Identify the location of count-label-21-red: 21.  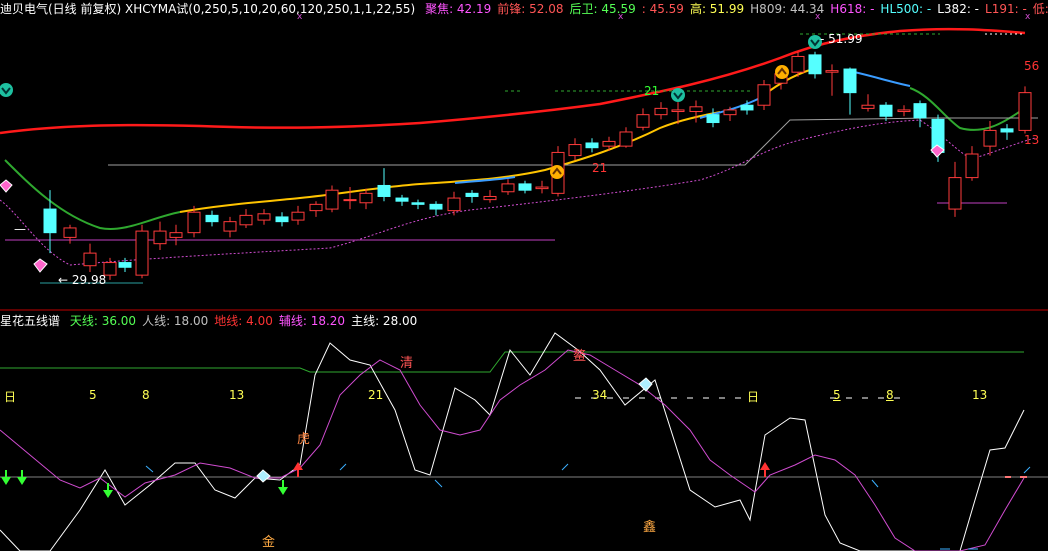
(600, 168).